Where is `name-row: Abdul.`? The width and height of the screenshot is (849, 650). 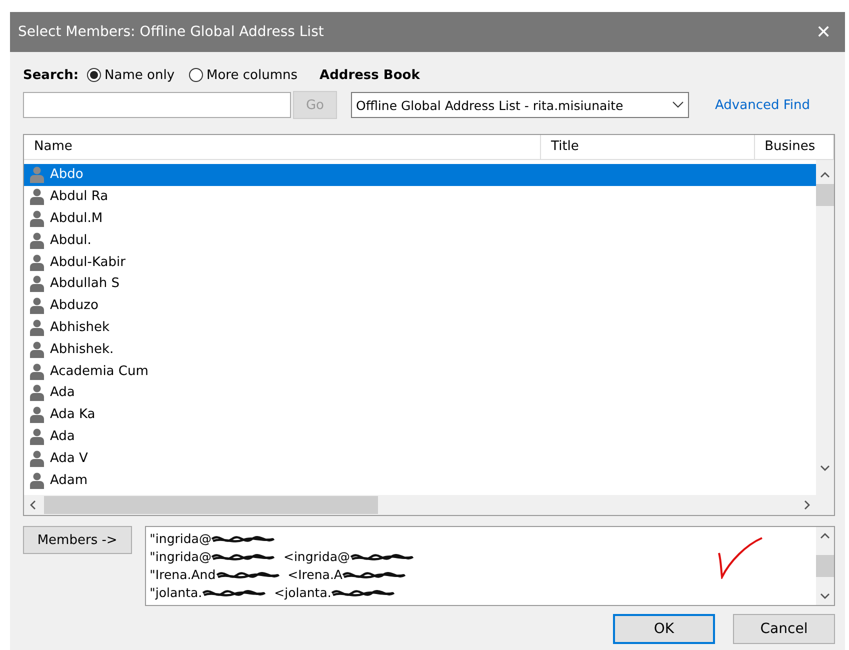
name-row: Abdul. is located at coordinates (420, 240).